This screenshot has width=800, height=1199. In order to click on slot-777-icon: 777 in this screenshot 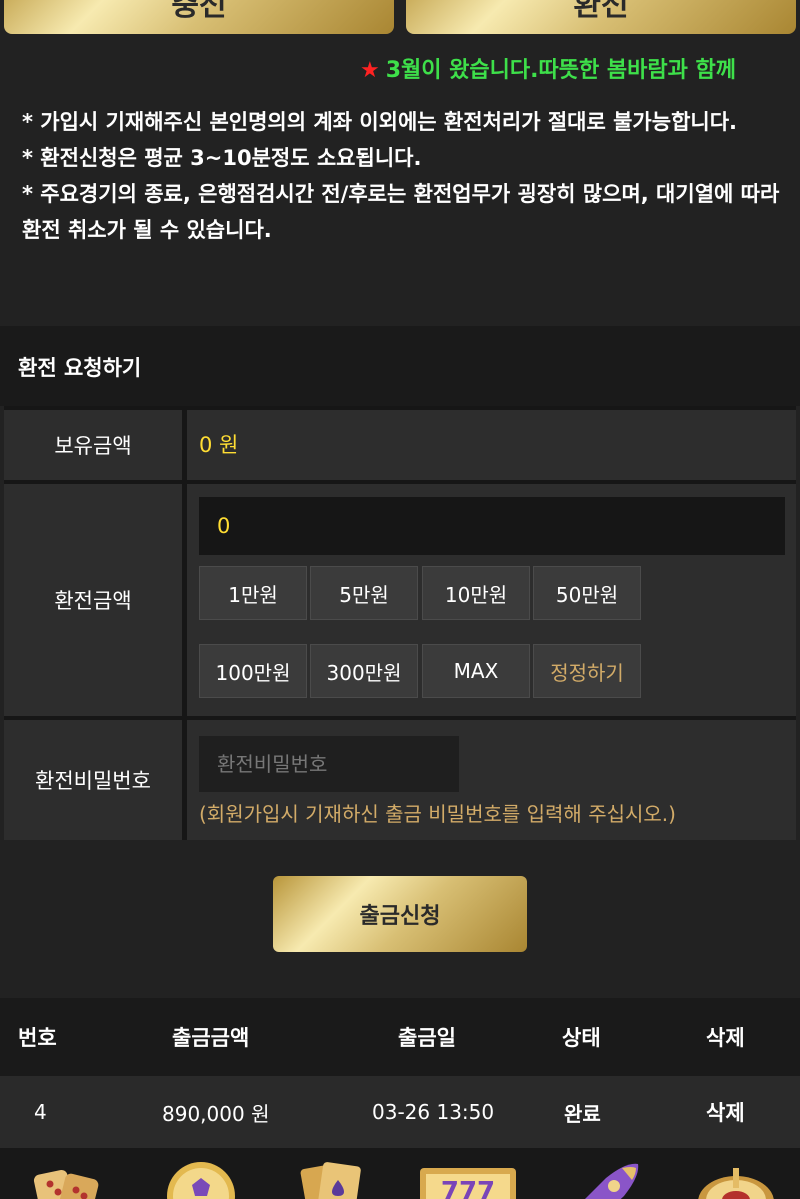, I will do `click(468, 1183)`.